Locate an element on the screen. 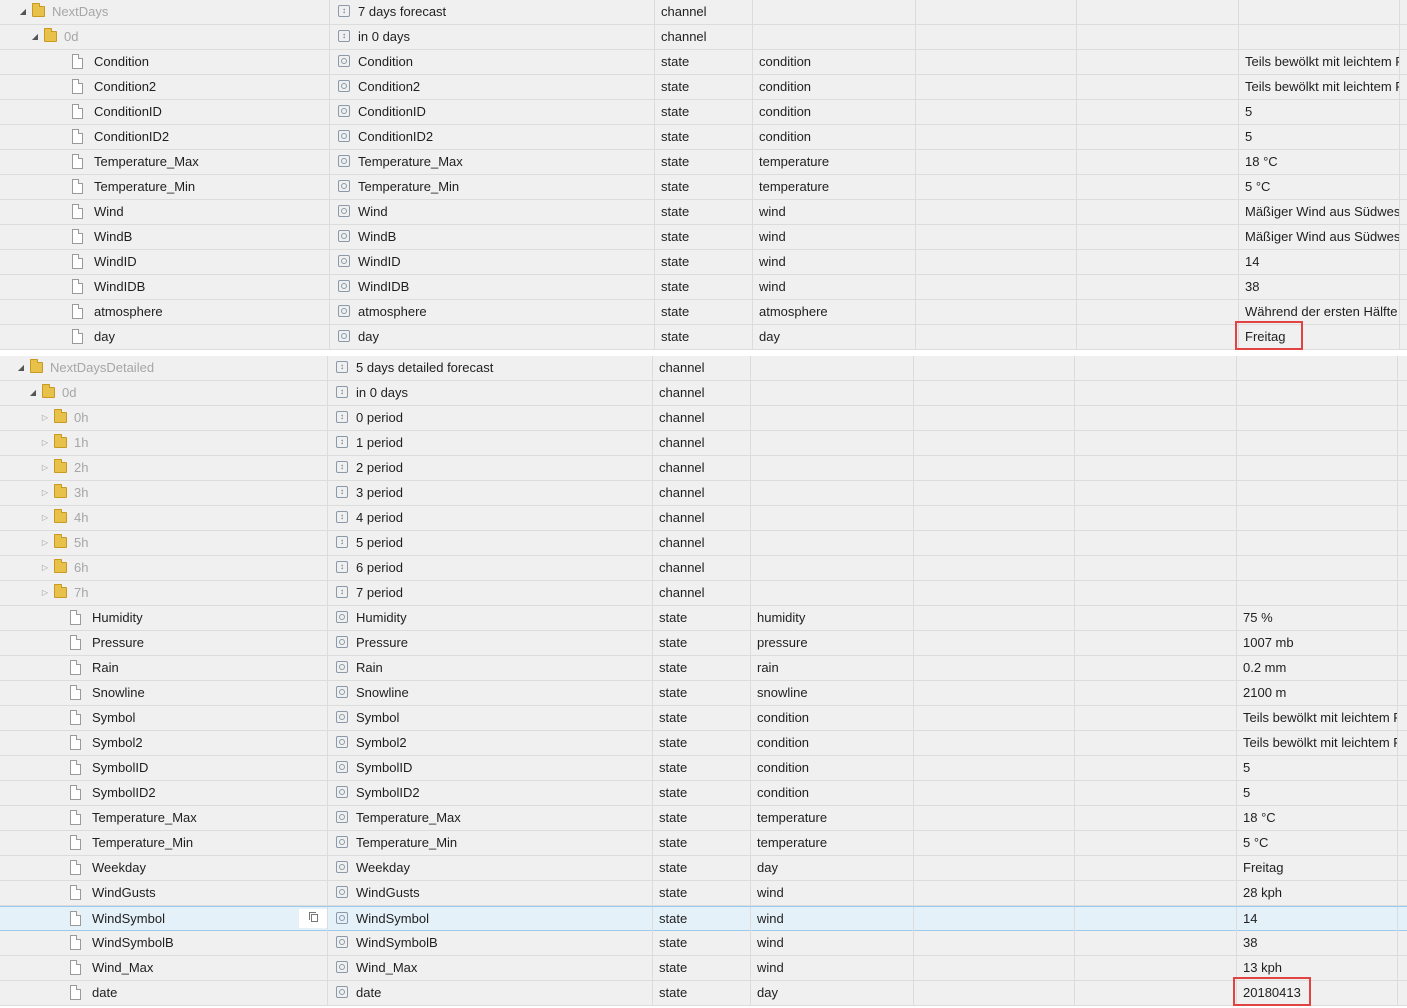 The height and width of the screenshot is (1008, 1407). tree-row-3h: ▷ 3h ↕ 3 period channel is located at coordinates (703, 493).